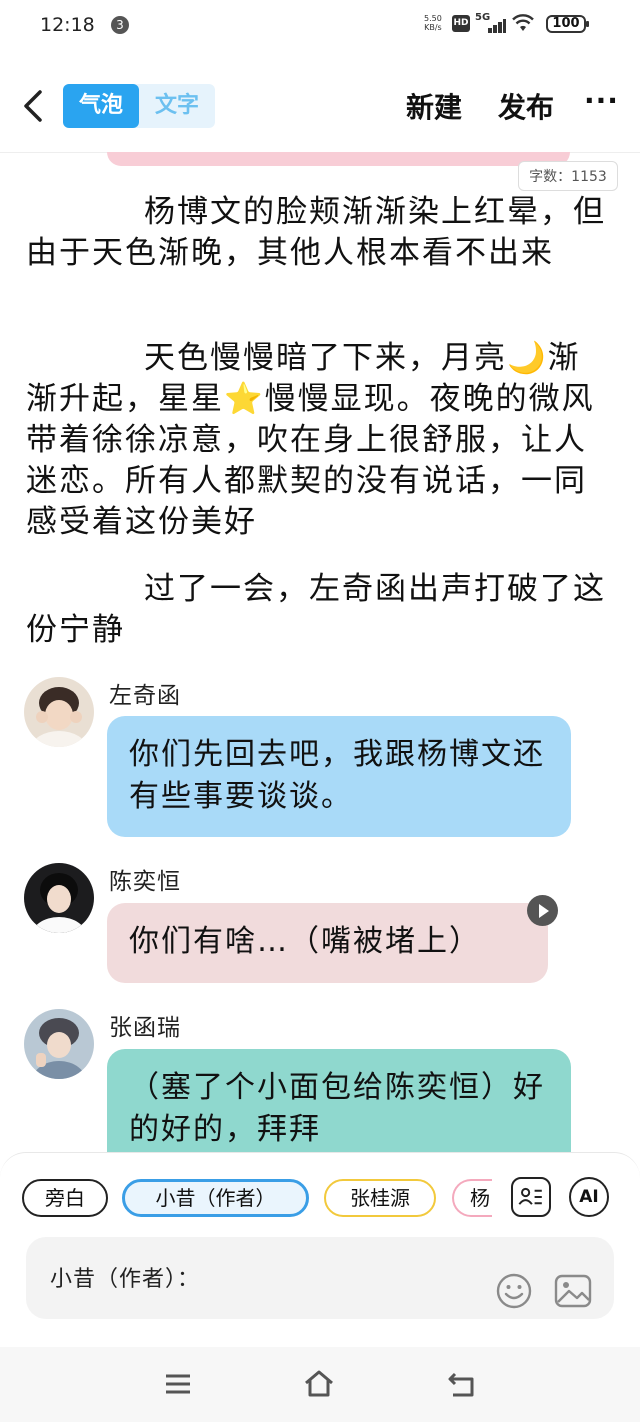 Image resolution: width=640 pixels, height=1422 pixels. Describe the element at coordinates (339, 1104) in the screenshot. I see `chat-bubble: （塞了个小面包给陈奕恒）好的好的，拜拜` at that location.